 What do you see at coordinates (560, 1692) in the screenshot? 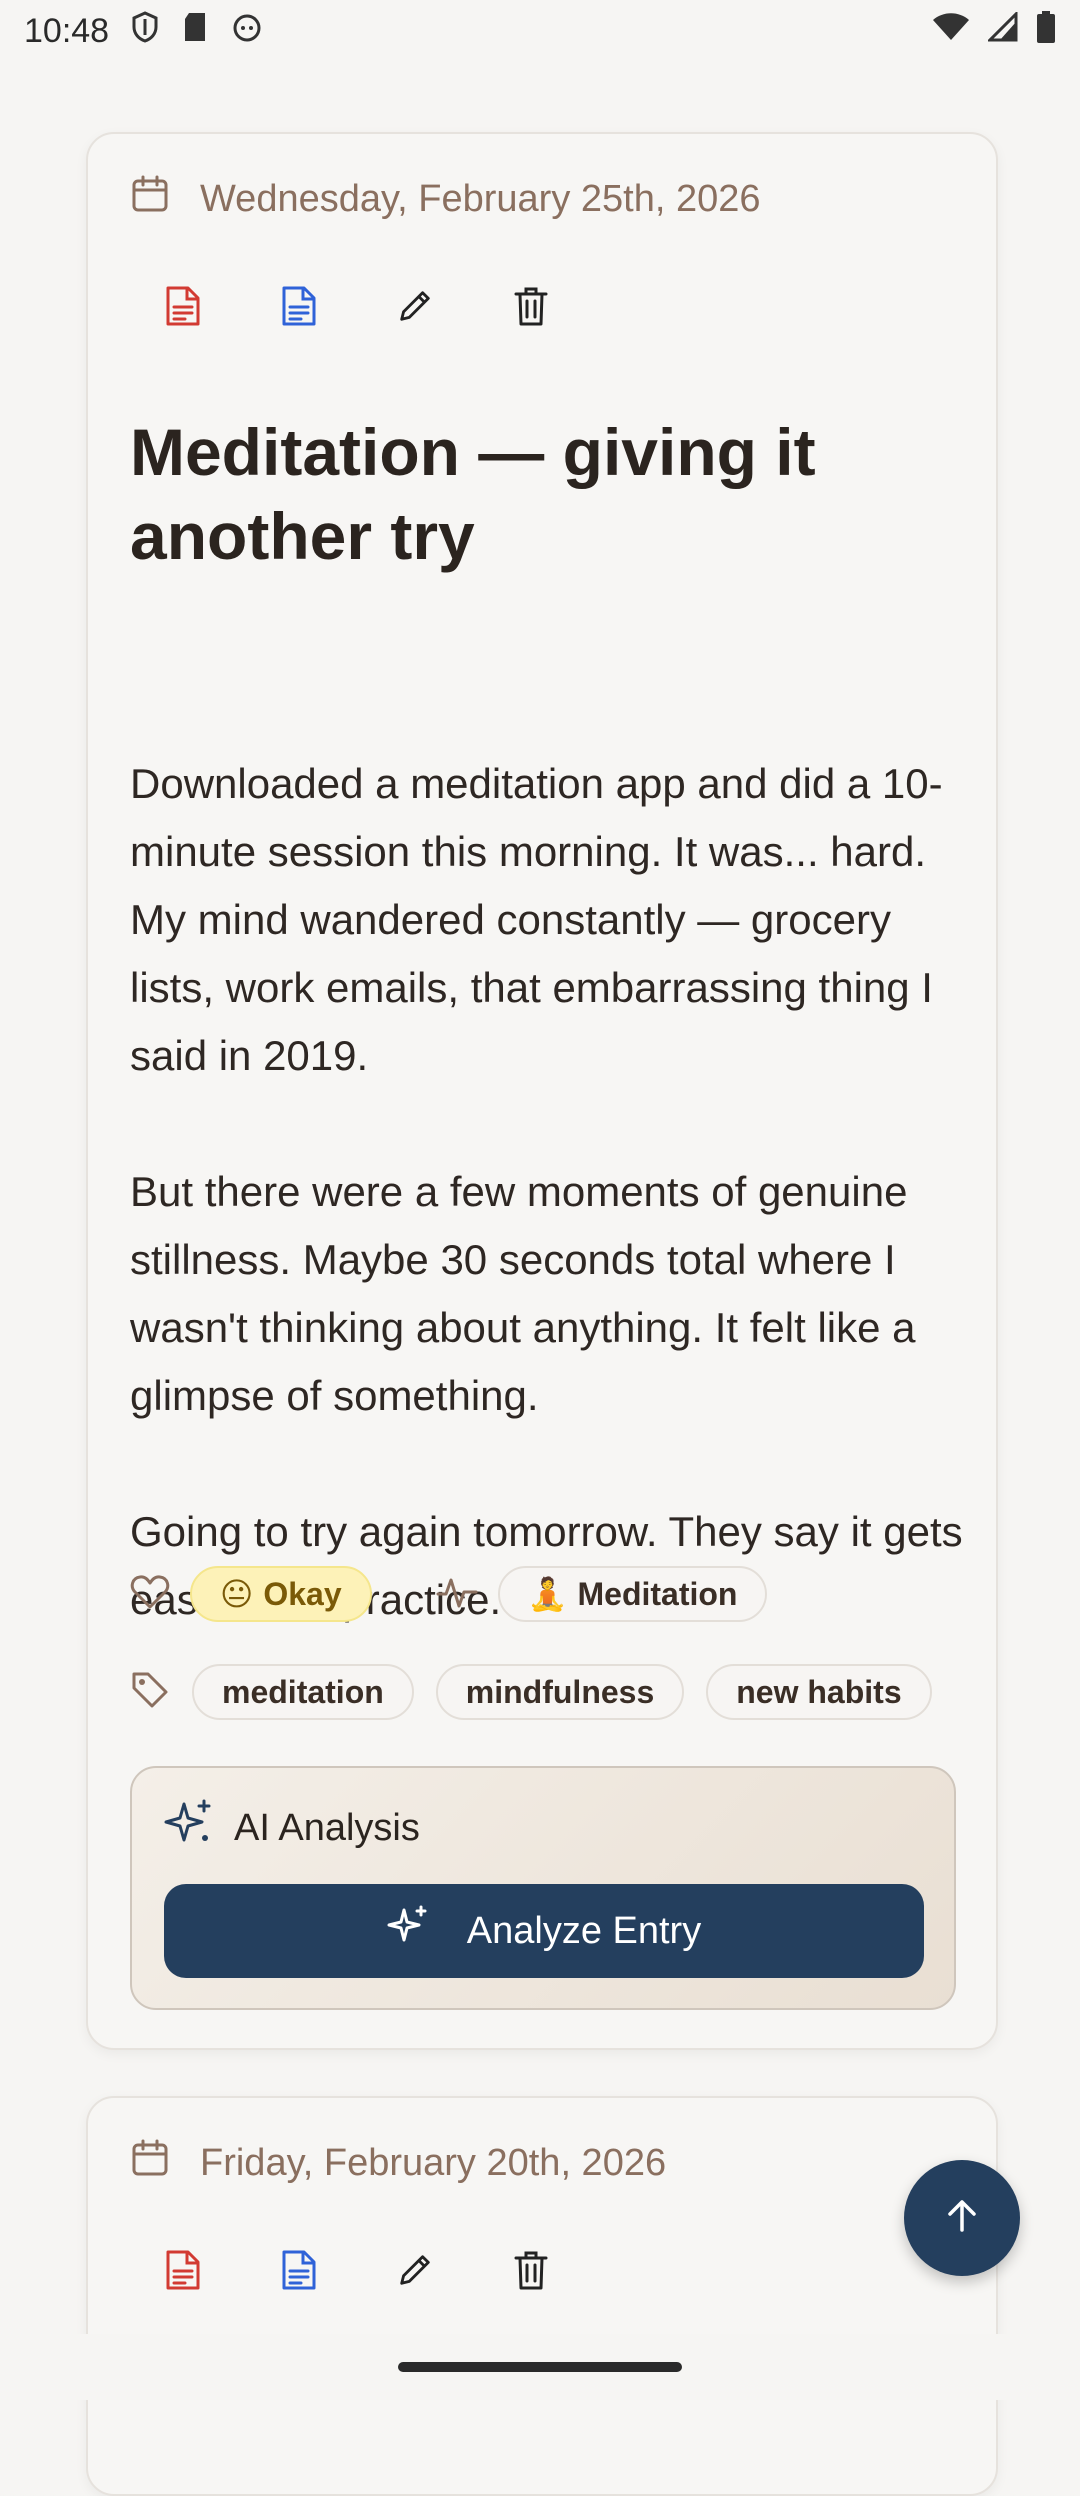
I see `tag-chip: mindfulness` at bounding box center [560, 1692].